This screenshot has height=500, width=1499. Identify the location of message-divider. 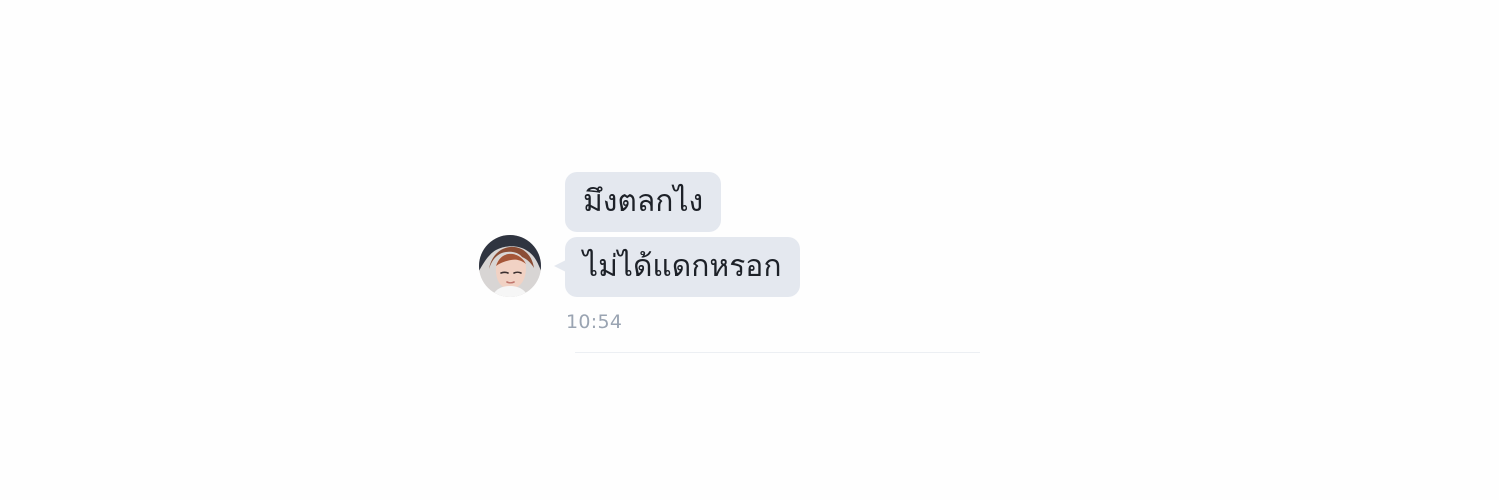
(777, 352).